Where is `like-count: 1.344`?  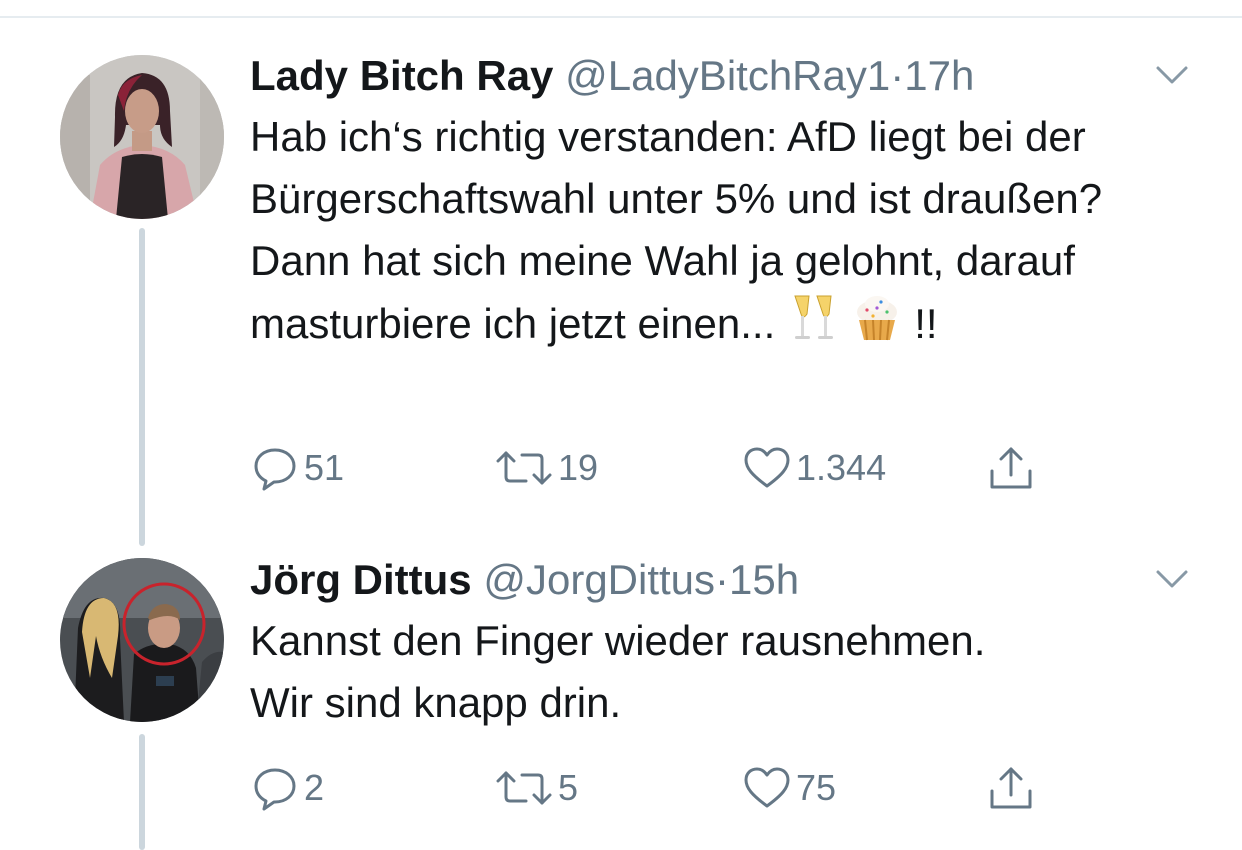 like-count: 1.344 is located at coordinates (841, 467).